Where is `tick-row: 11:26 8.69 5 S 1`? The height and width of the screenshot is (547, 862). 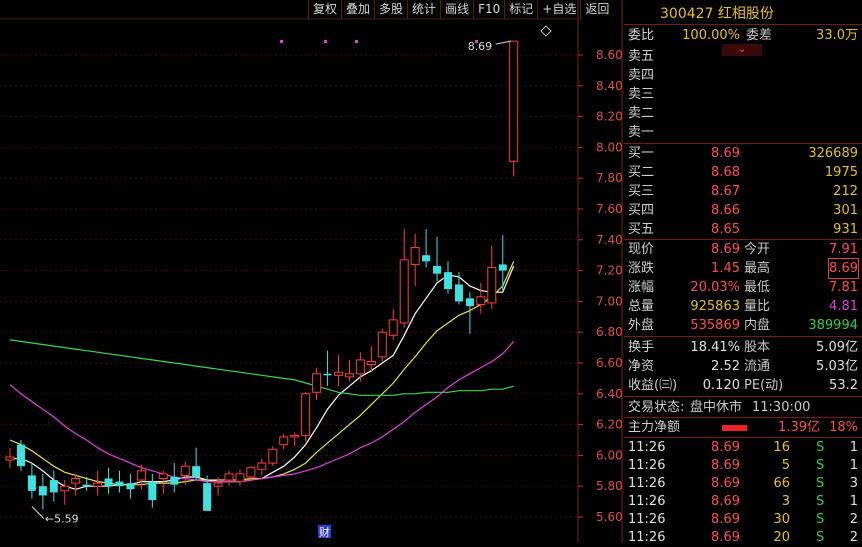
tick-row: 11:26 8.69 5 S 1 is located at coordinates (743, 465).